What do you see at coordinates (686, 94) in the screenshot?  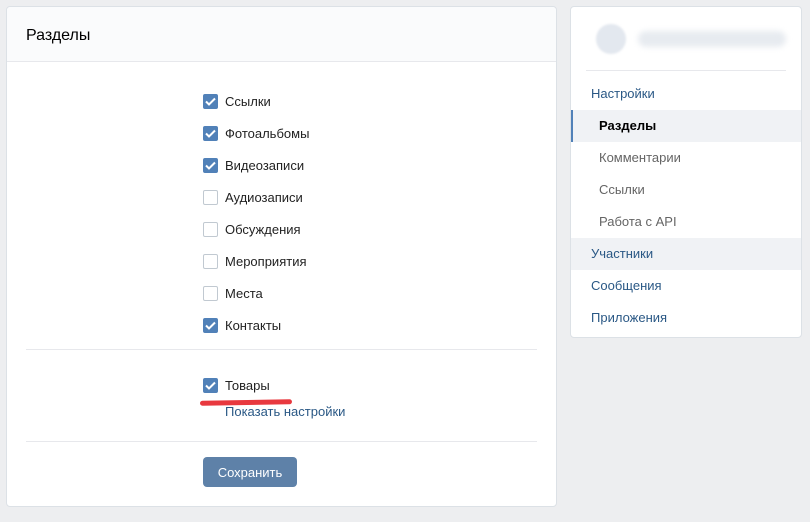 I see `sidebar-item-settings: Настройки` at bounding box center [686, 94].